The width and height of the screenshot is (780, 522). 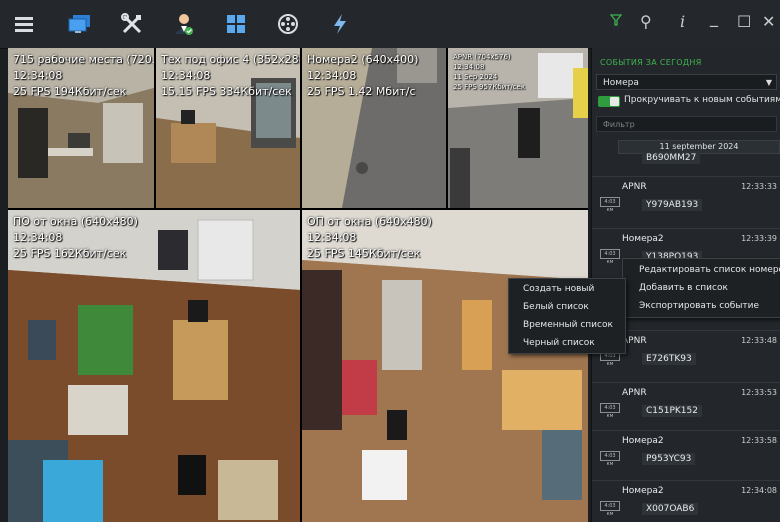 What do you see at coordinates (390, 24) in the screenshot?
I see `main-toolbar: ⚲ i _ ☐ ✕` at bounding box center [390, 24].